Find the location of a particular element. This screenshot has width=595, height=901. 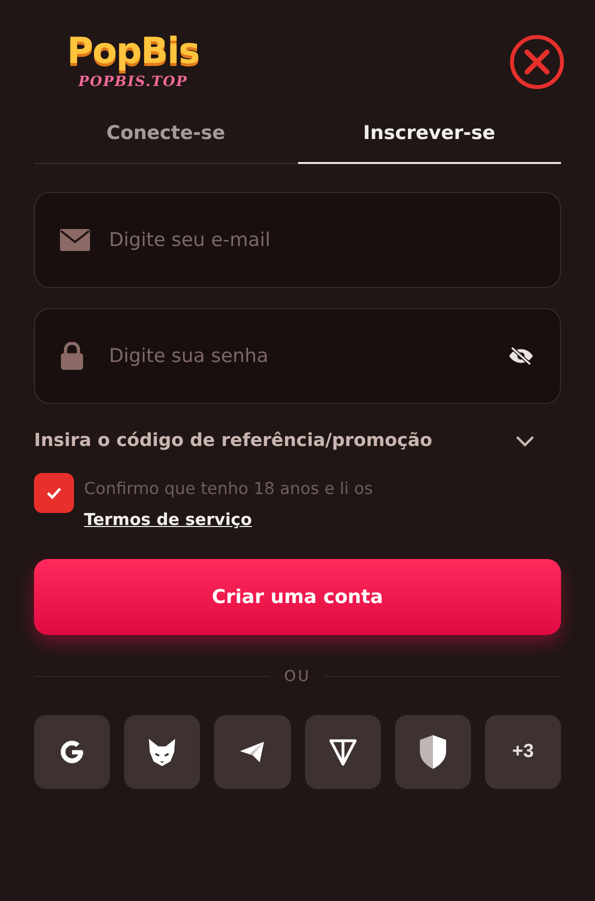

password-field: Digite sua senha is located at coordinates (297, 356).